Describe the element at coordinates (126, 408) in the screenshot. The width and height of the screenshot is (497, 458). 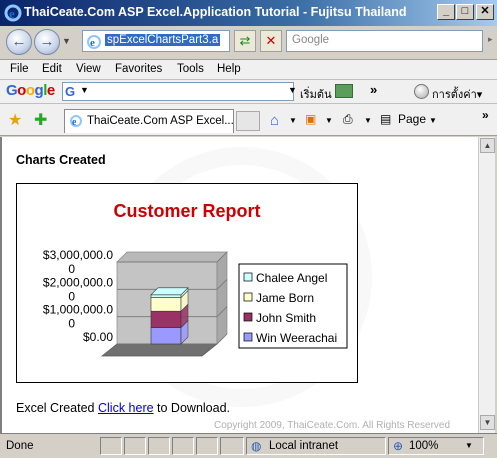
I see `download-link: Click here` at that location.